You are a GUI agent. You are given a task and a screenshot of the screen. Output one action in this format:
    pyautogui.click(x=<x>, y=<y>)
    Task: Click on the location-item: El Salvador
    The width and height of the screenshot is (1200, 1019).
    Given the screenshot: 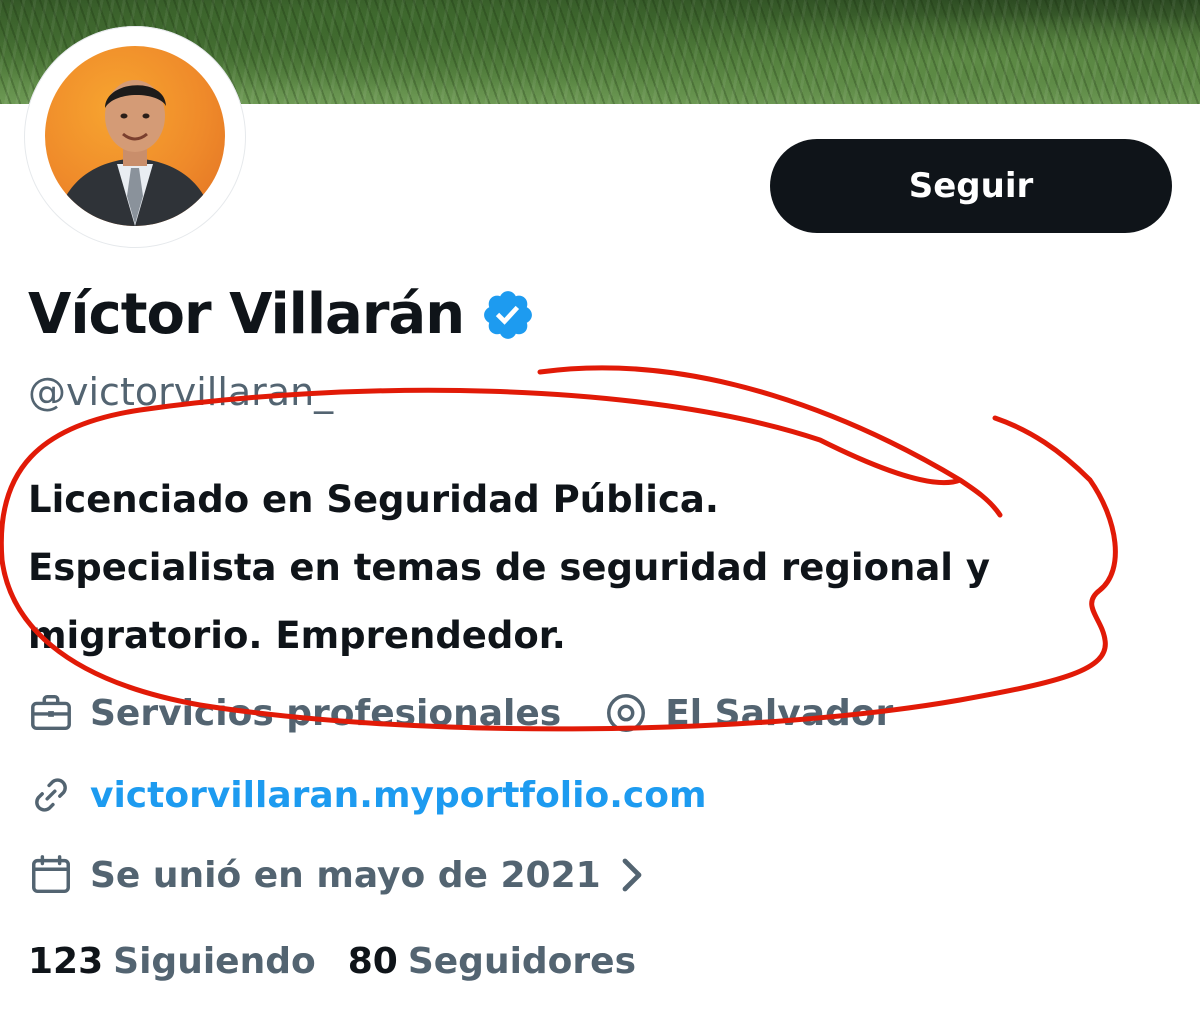 What is the action you would take?
    pyautogui.click(x=748, y=713)
    